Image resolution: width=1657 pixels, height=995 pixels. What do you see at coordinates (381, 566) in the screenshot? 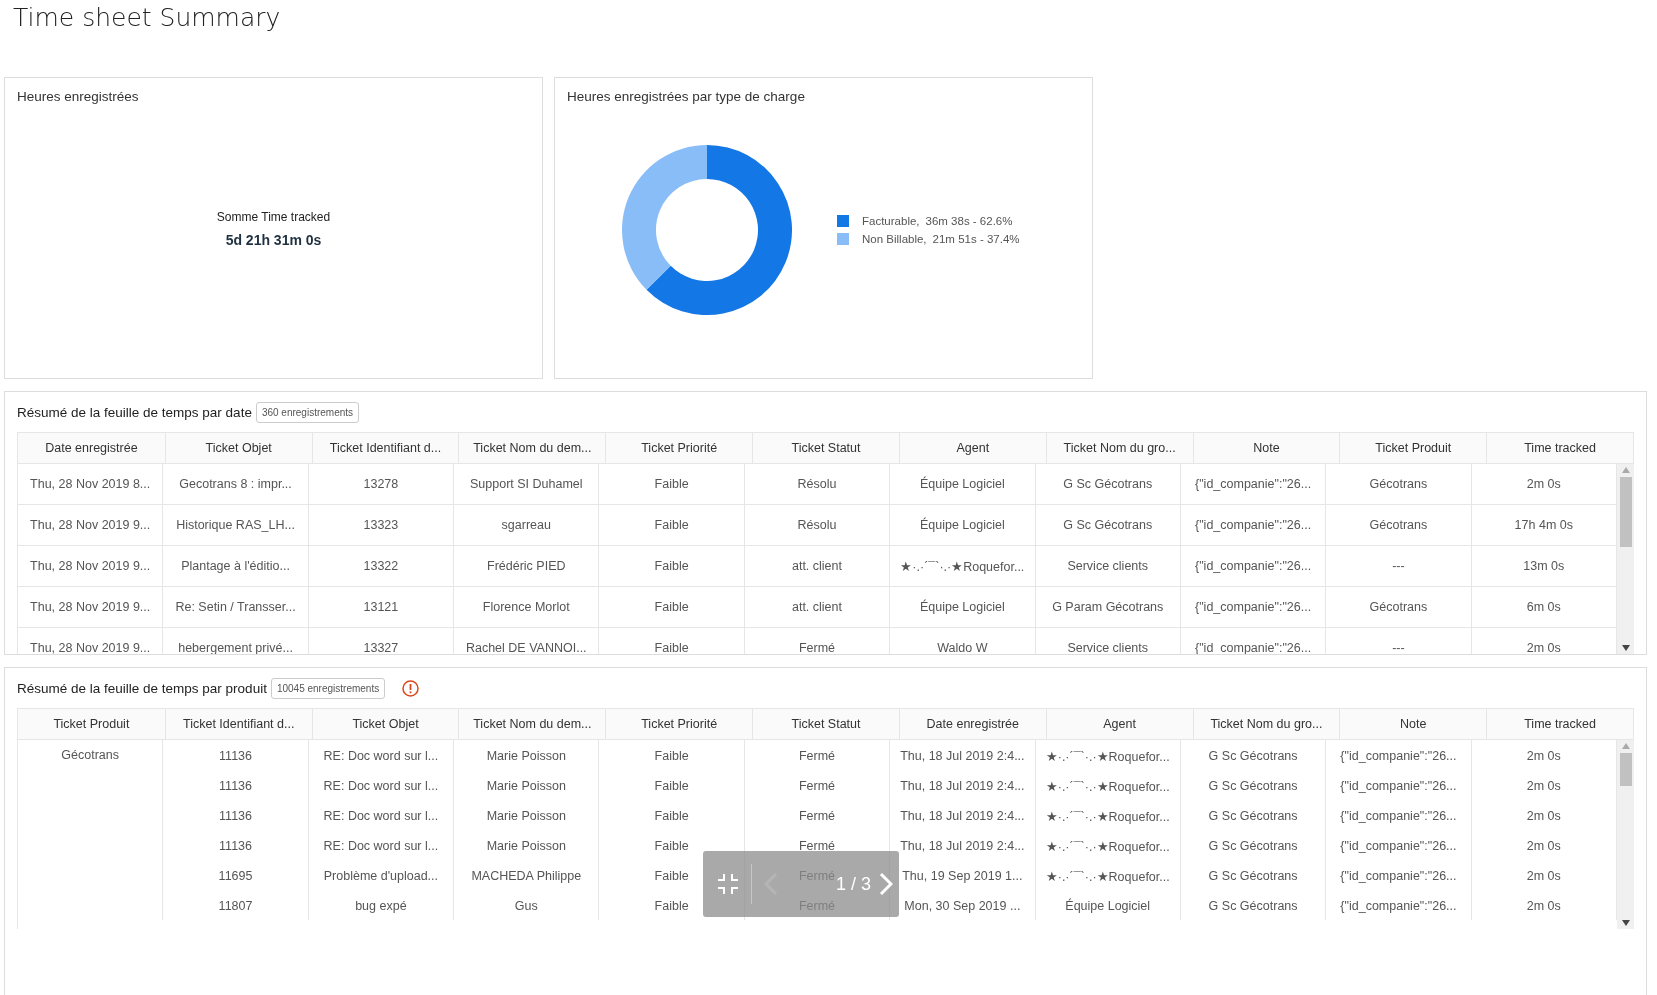
I see `table-cell: 13322` at bounding box center [381, 566].